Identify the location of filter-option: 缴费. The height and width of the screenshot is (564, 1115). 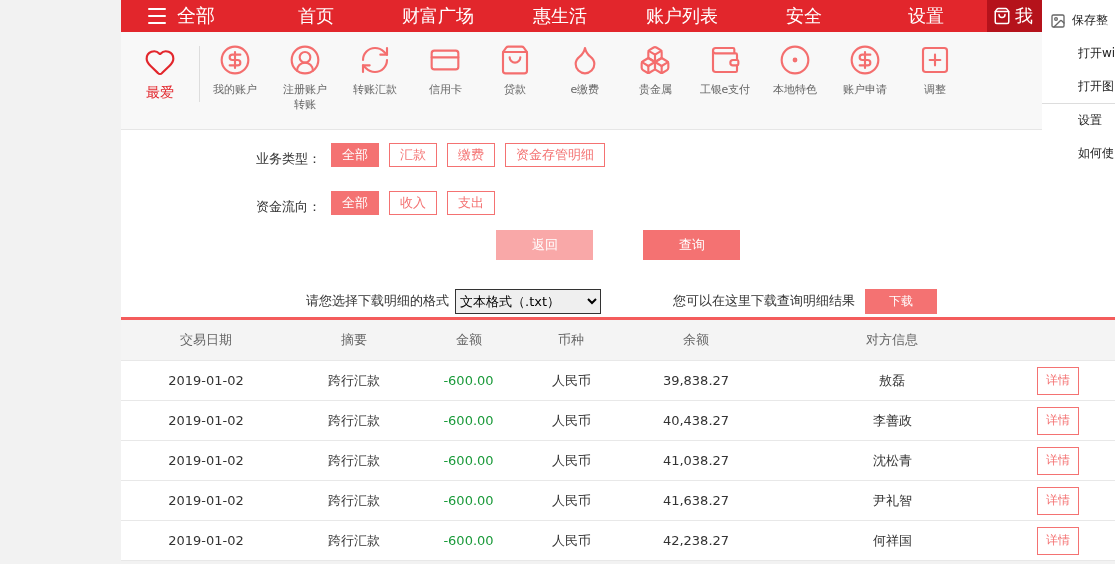
(471, 155).